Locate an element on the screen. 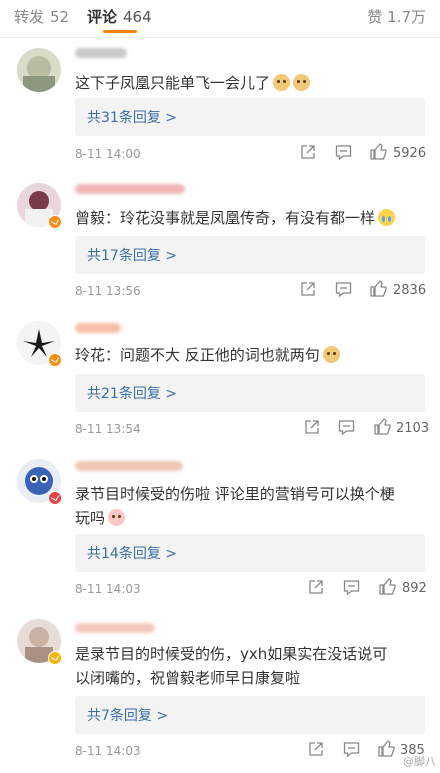  replies-link: 共17条回复 > is located at coordinates (250, 255).